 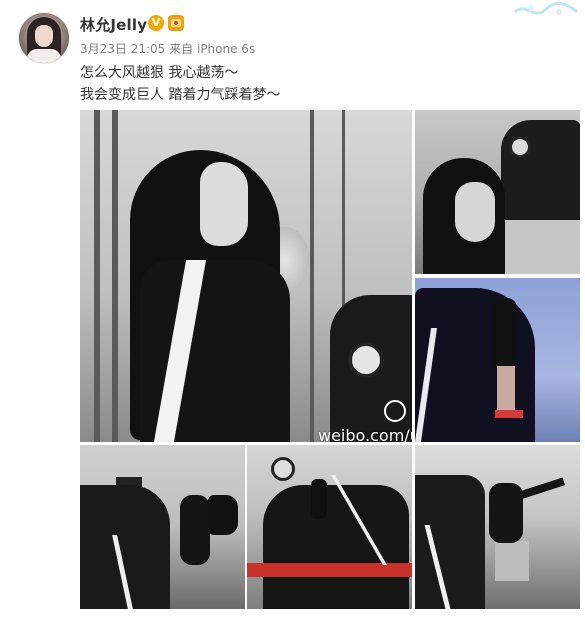 I want to click on post-device: iPhone 6s, so click(x=226, y=49).